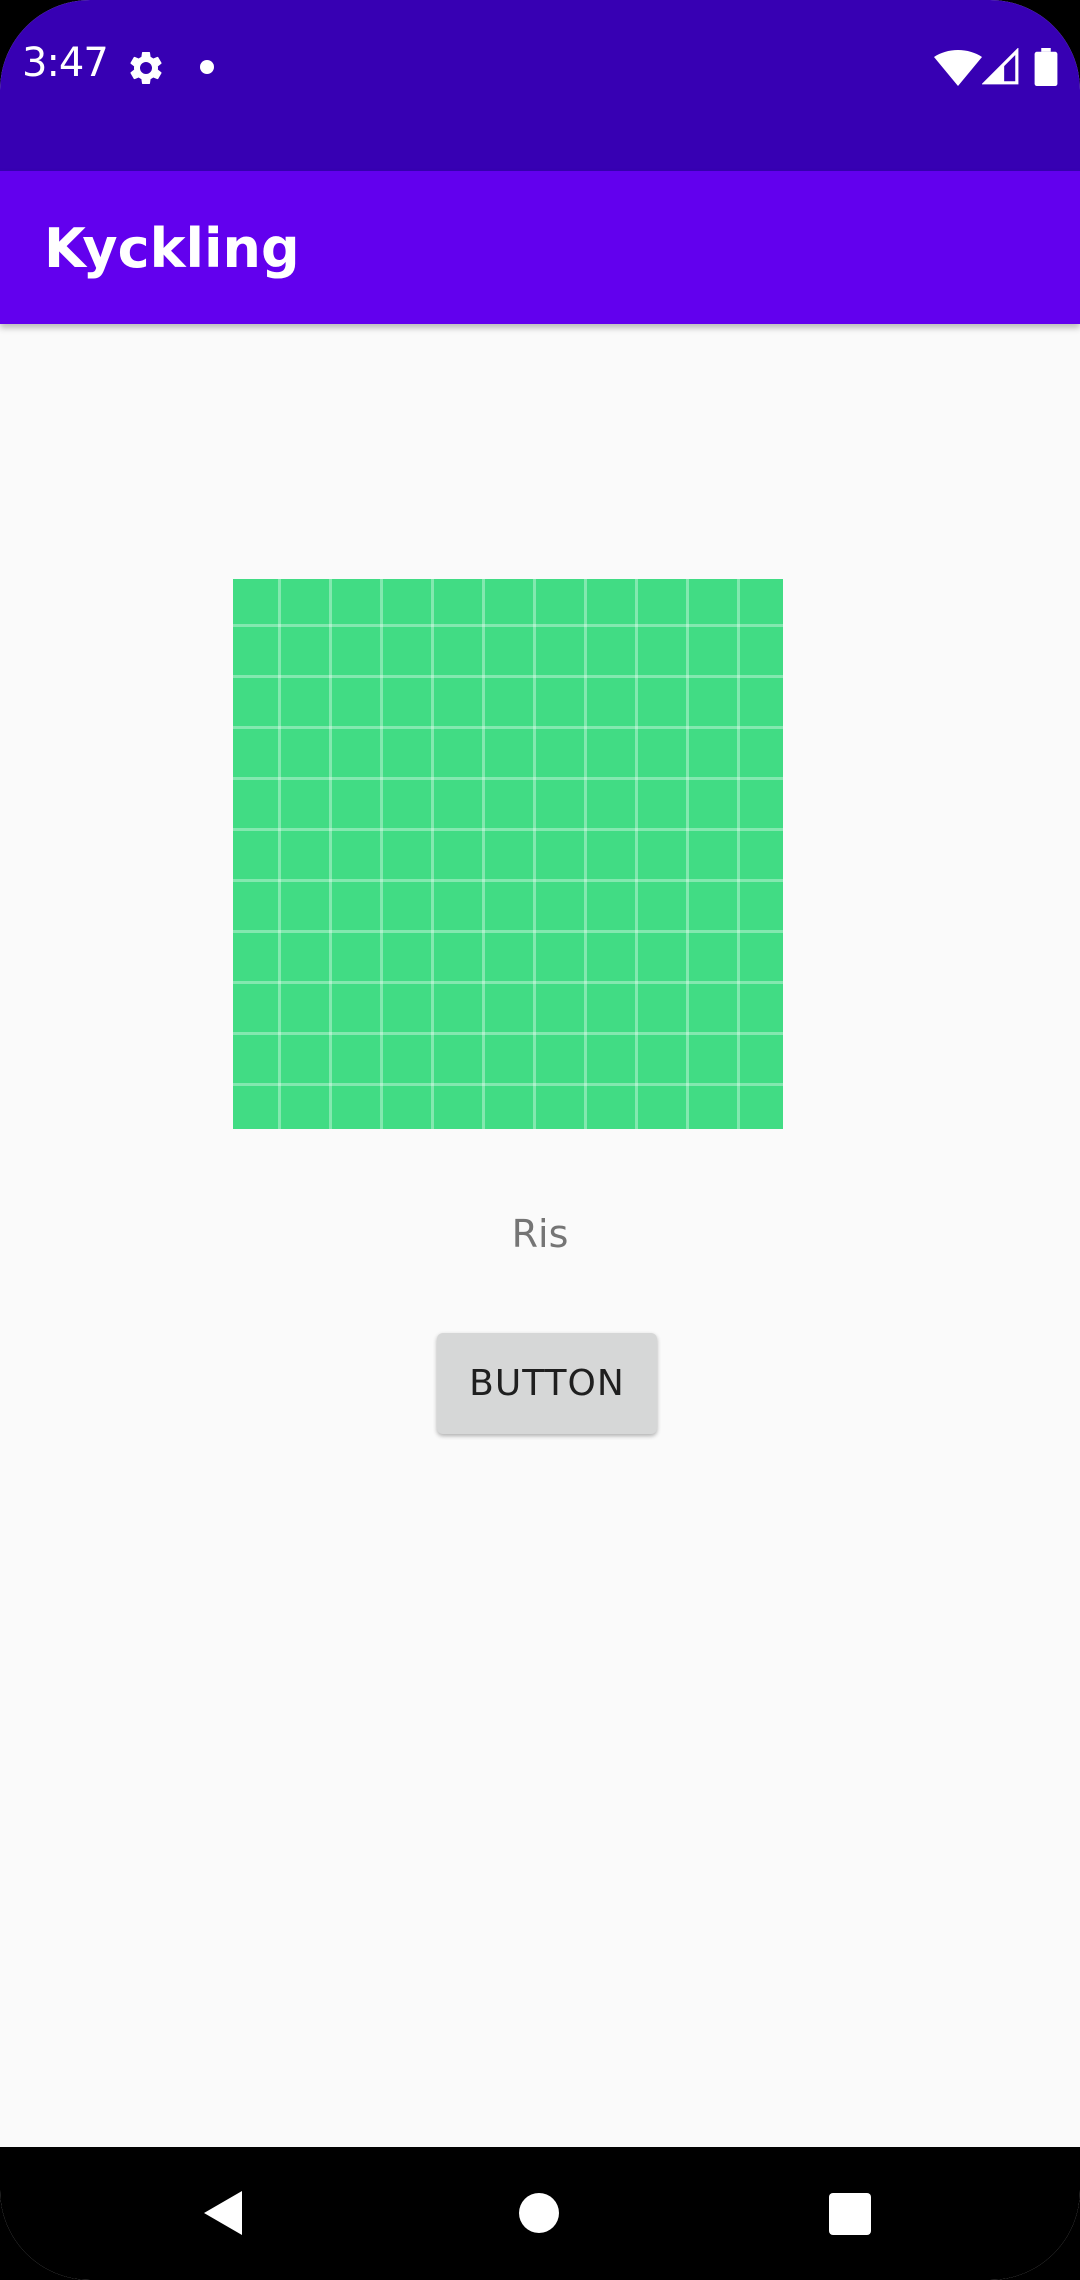 This screenshot has height=2280, width=1080. I want to click on signal-icon, so click(1000, 66).